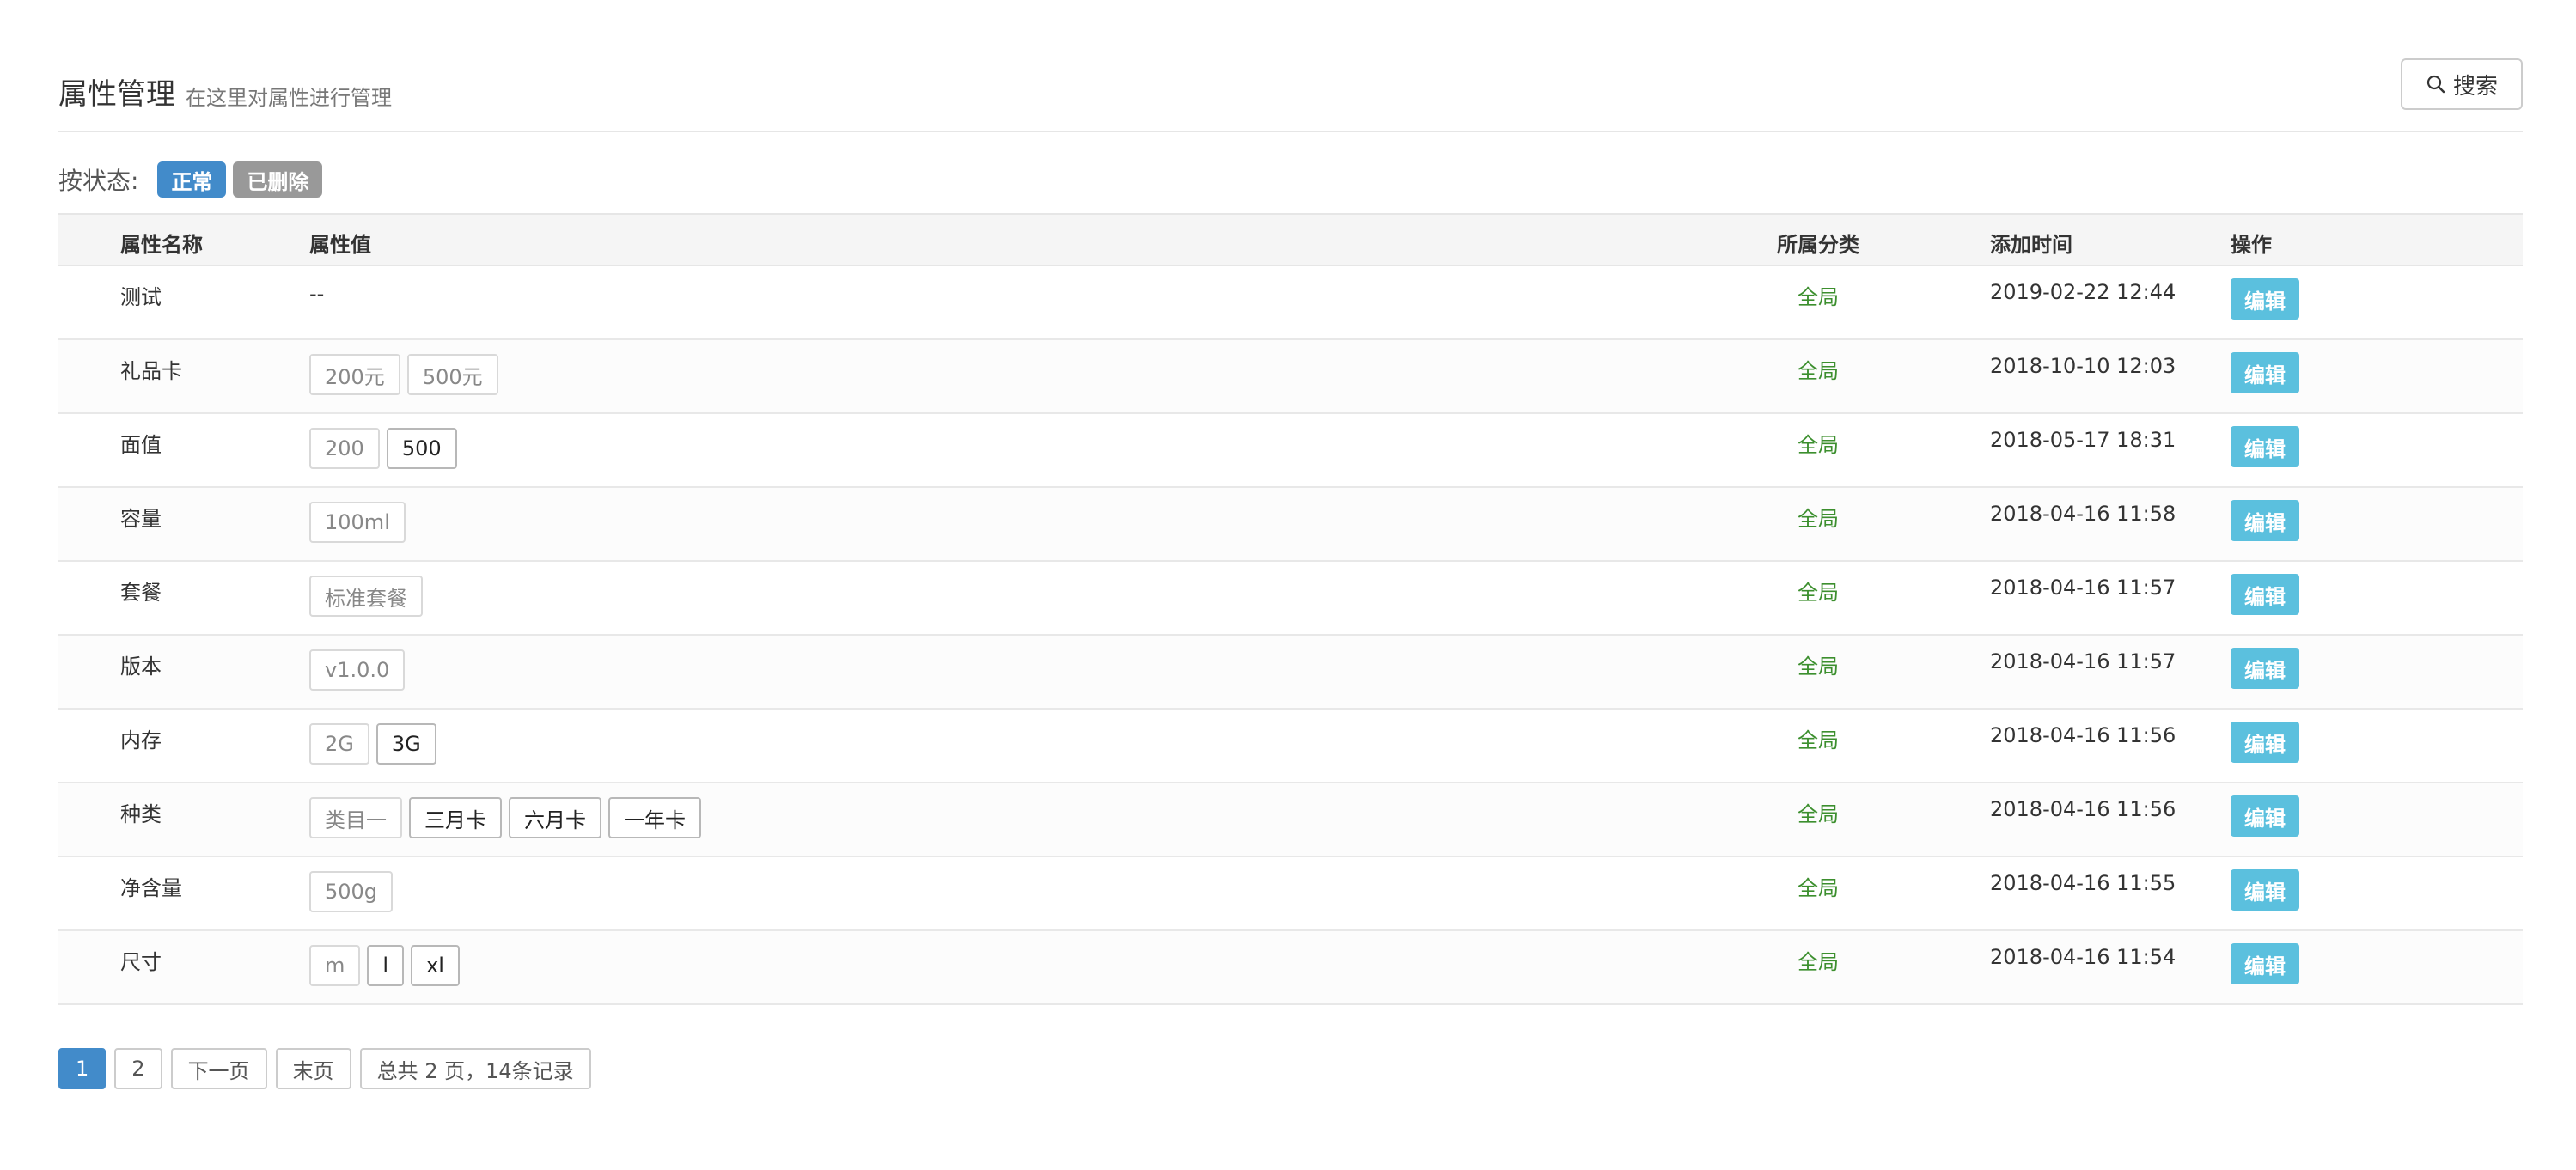 The height and width of the screenshot is (1170, 2576). Describe the element at coordinates (141, 667) in the screenshot. I see `attribute-name: 版本` at that location.